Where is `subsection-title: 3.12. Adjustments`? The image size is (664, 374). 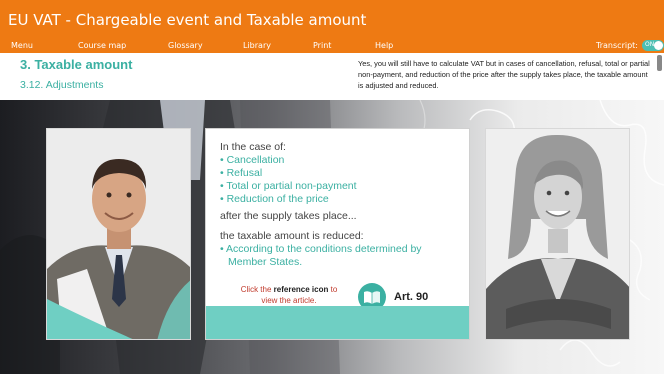 subsection-title: 3.12. Adjustments is located at coordinates (62, 85).